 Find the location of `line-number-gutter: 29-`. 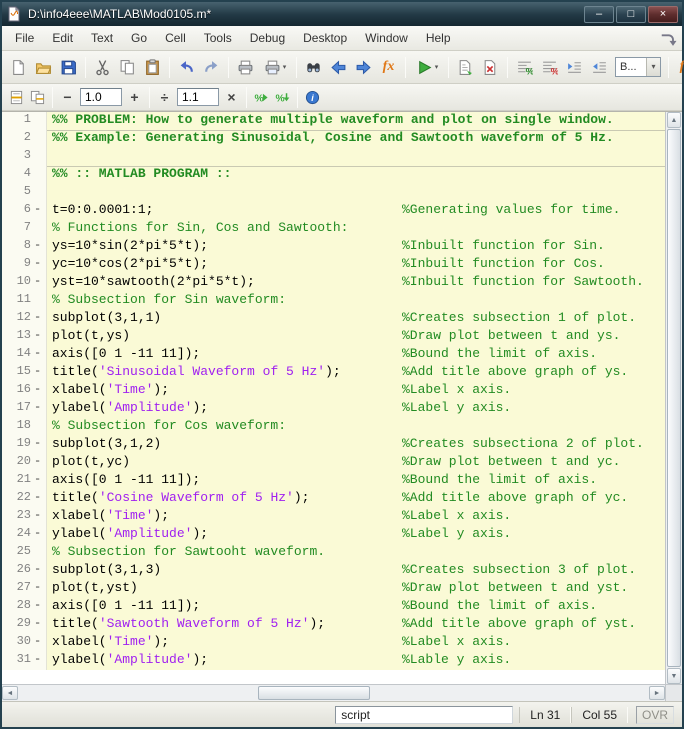

line-number-gutter: 29- is located at coordinates (24, 625).